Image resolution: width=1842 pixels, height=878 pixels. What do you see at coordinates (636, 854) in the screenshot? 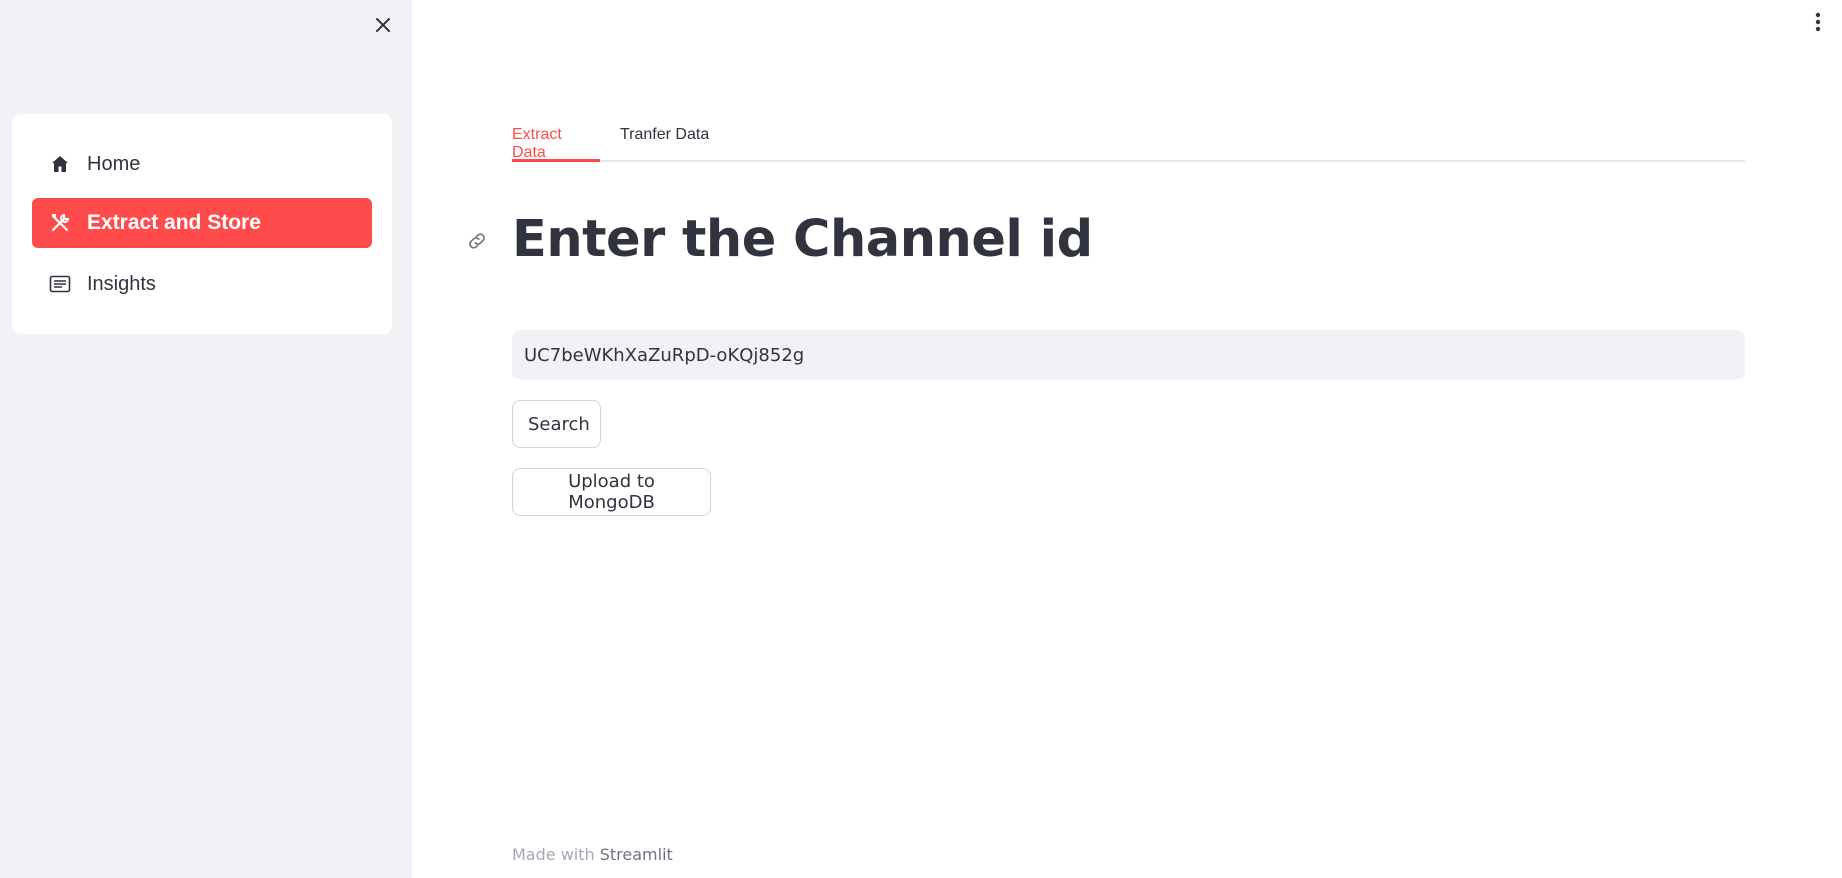
I see `streamlit-link: Streamlit` at bounding box center [636, 854].